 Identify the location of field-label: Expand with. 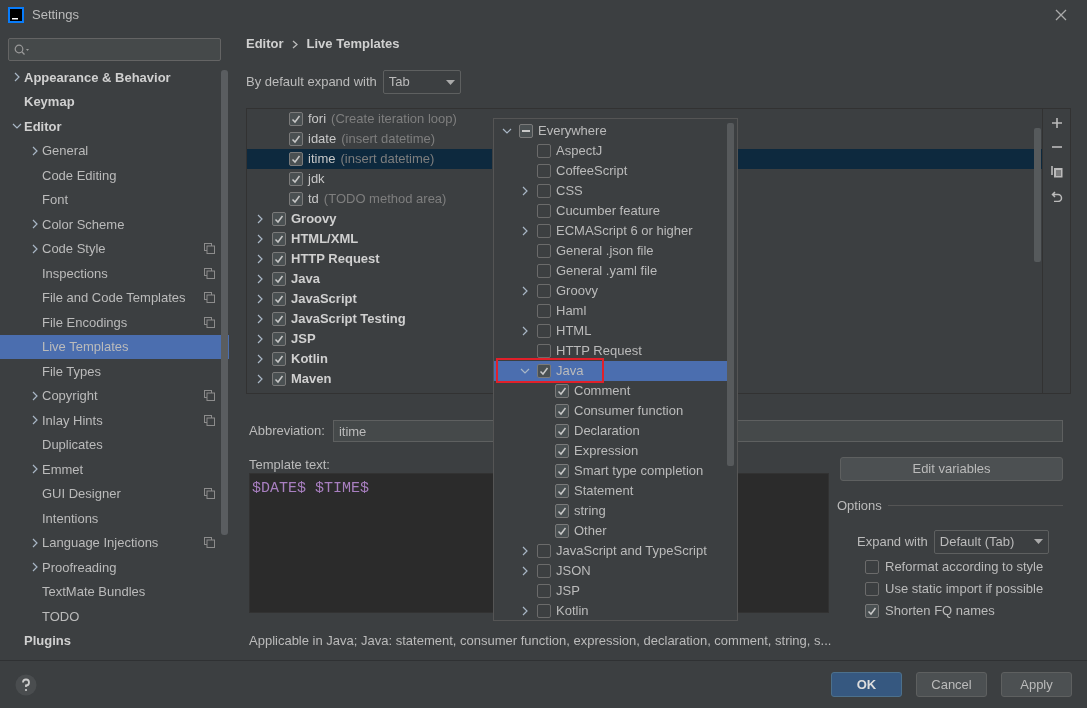
(892, 541).